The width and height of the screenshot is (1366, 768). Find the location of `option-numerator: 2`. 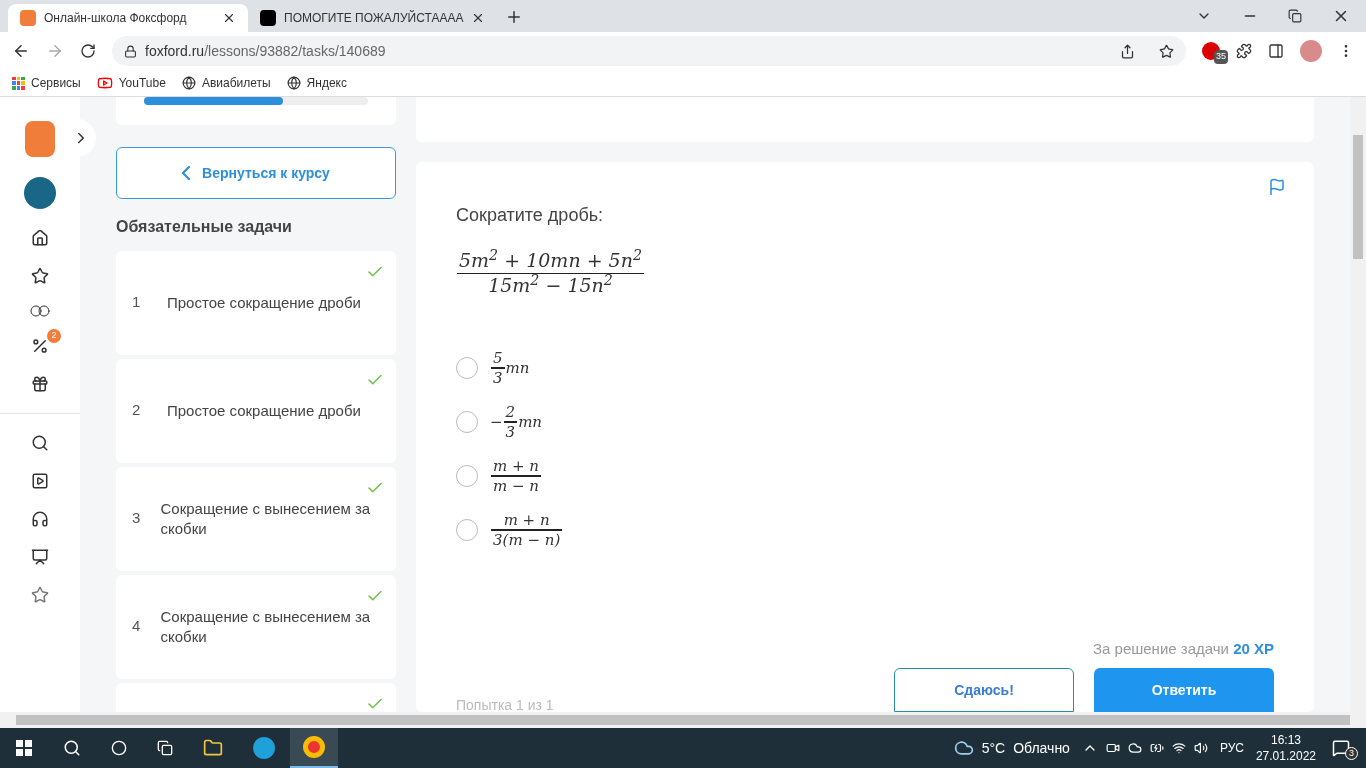

option-numerator: 2 is located at coordinates (510, 412).